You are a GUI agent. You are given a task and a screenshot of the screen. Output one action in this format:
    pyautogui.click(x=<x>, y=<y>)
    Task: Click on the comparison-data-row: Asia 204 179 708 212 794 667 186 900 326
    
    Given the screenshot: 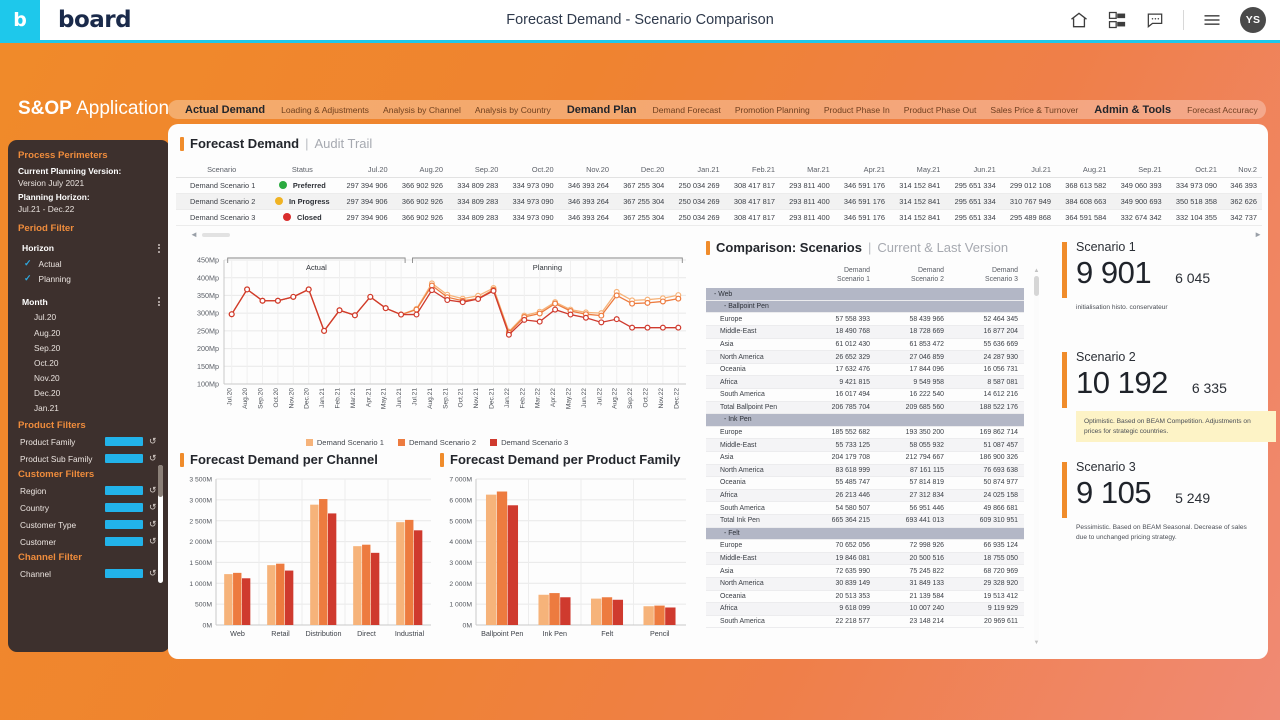 What is the action you would take?
    pyautogui.click(x=865, y=458)
    